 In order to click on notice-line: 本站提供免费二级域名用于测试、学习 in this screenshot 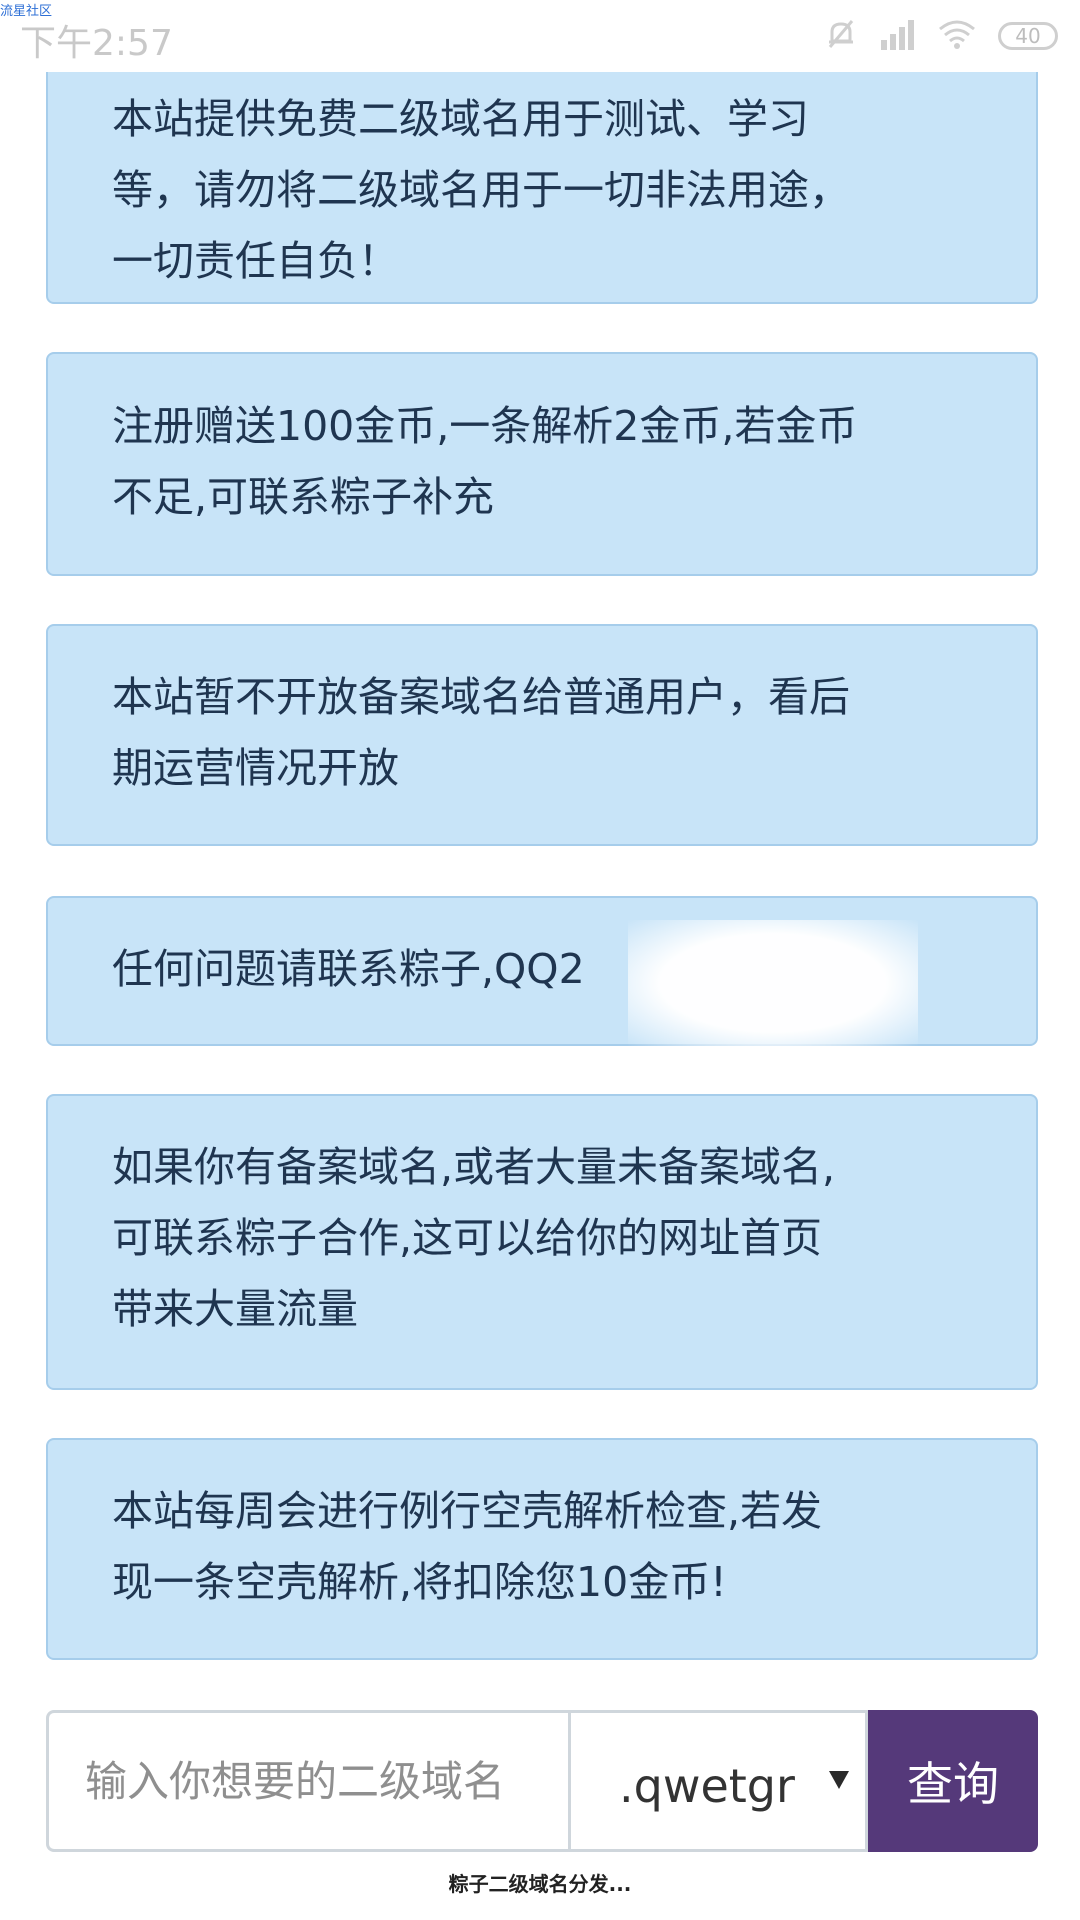, I will do `click(460, 119)`.